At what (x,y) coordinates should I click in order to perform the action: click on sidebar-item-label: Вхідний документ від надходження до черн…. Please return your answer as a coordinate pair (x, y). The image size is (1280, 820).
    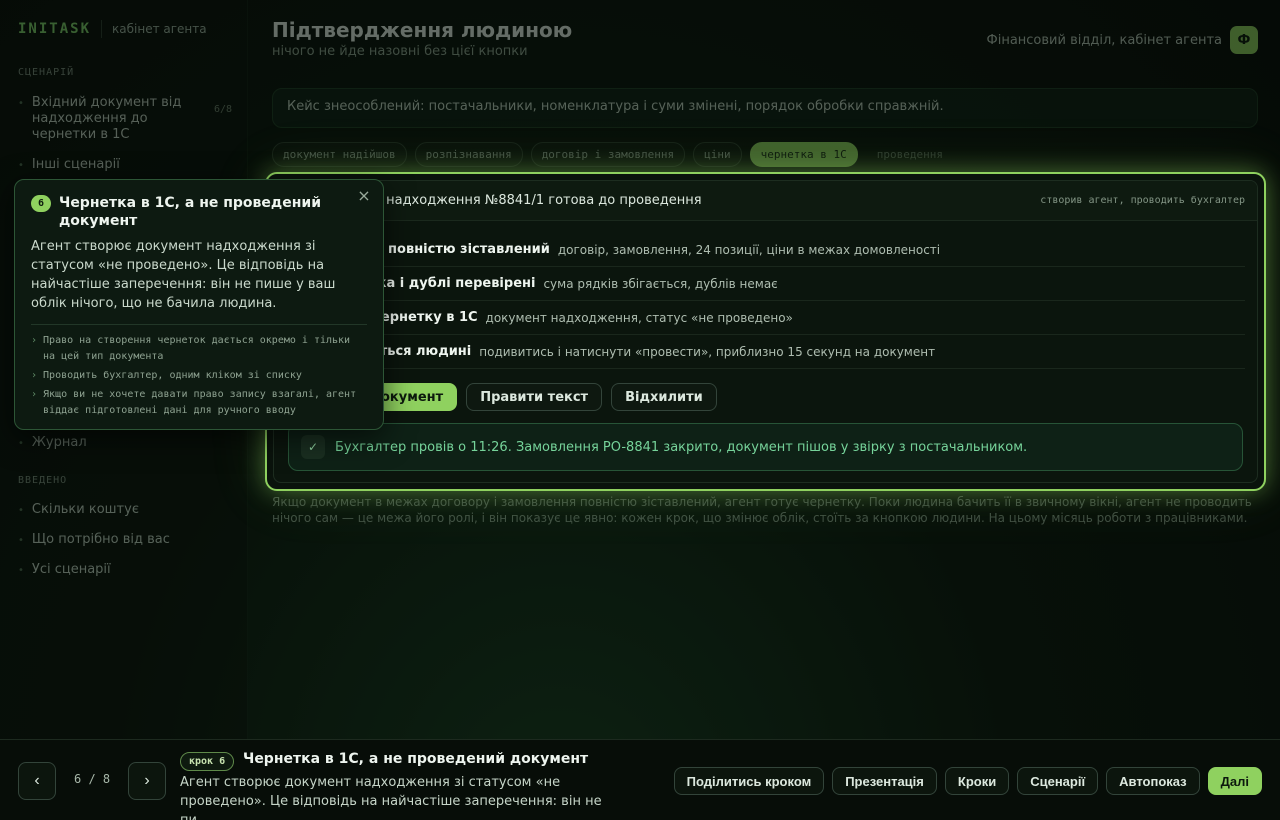
    Looking at the image, I should click on (106, 118).